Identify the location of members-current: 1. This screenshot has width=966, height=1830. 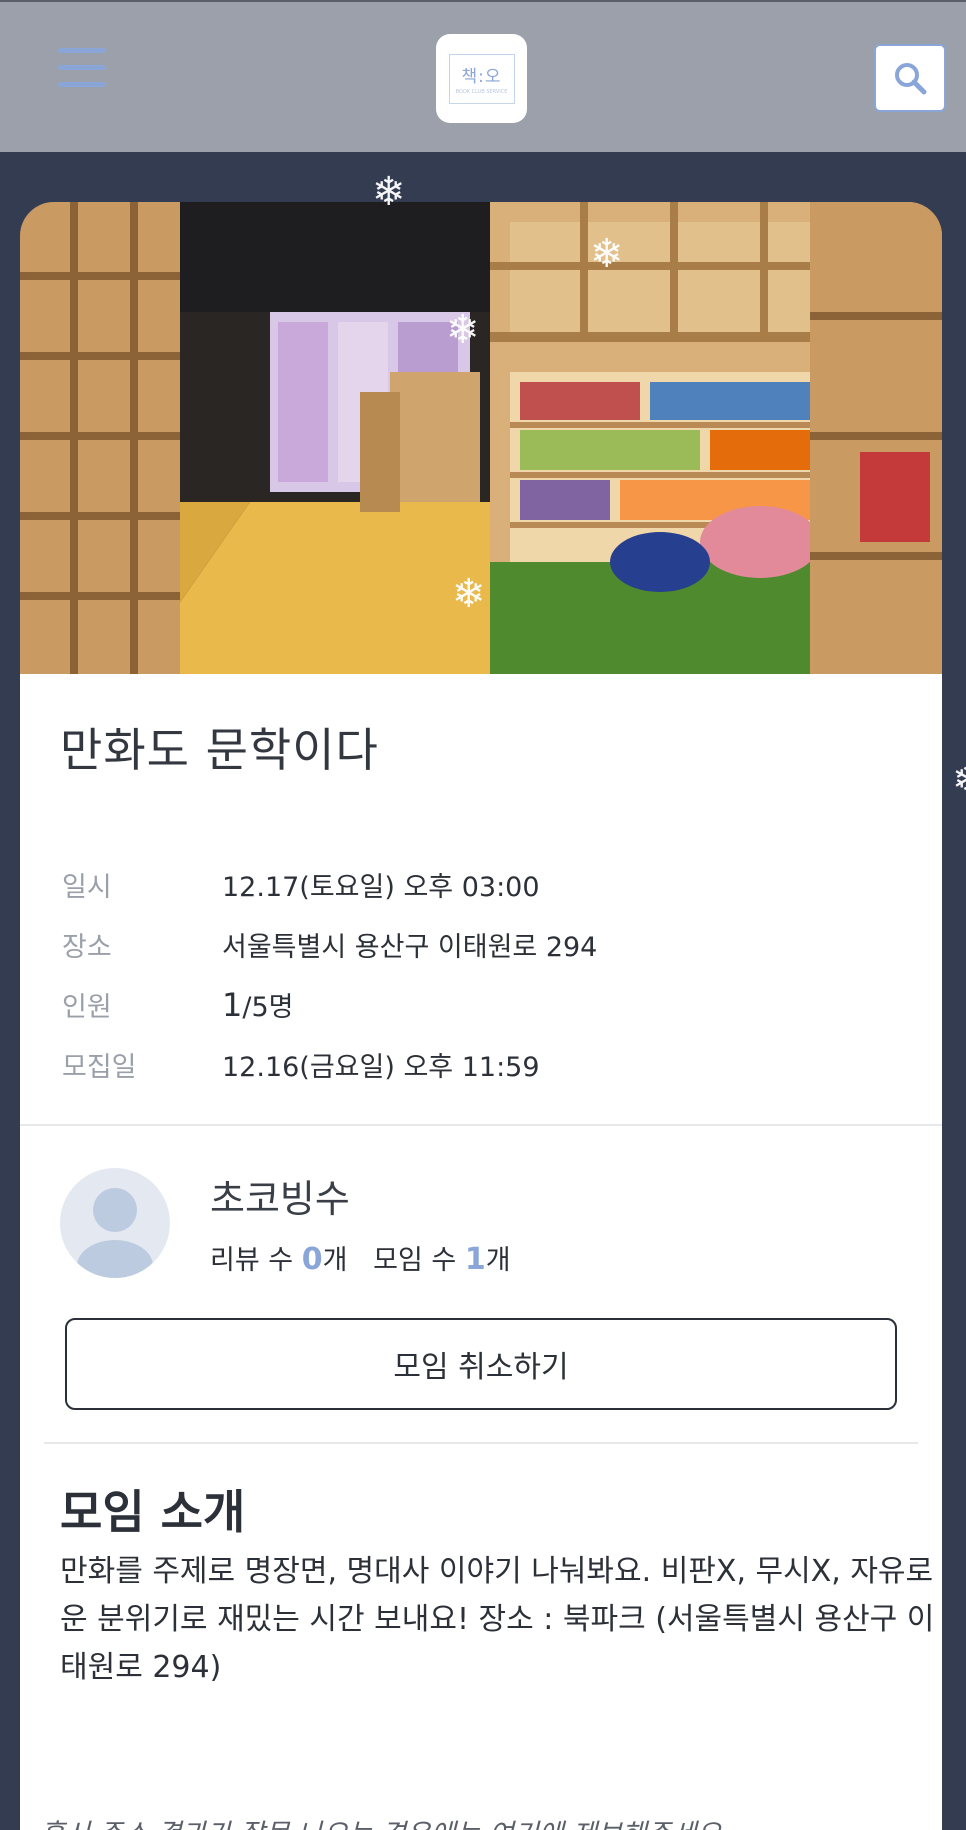
(232, 1004).